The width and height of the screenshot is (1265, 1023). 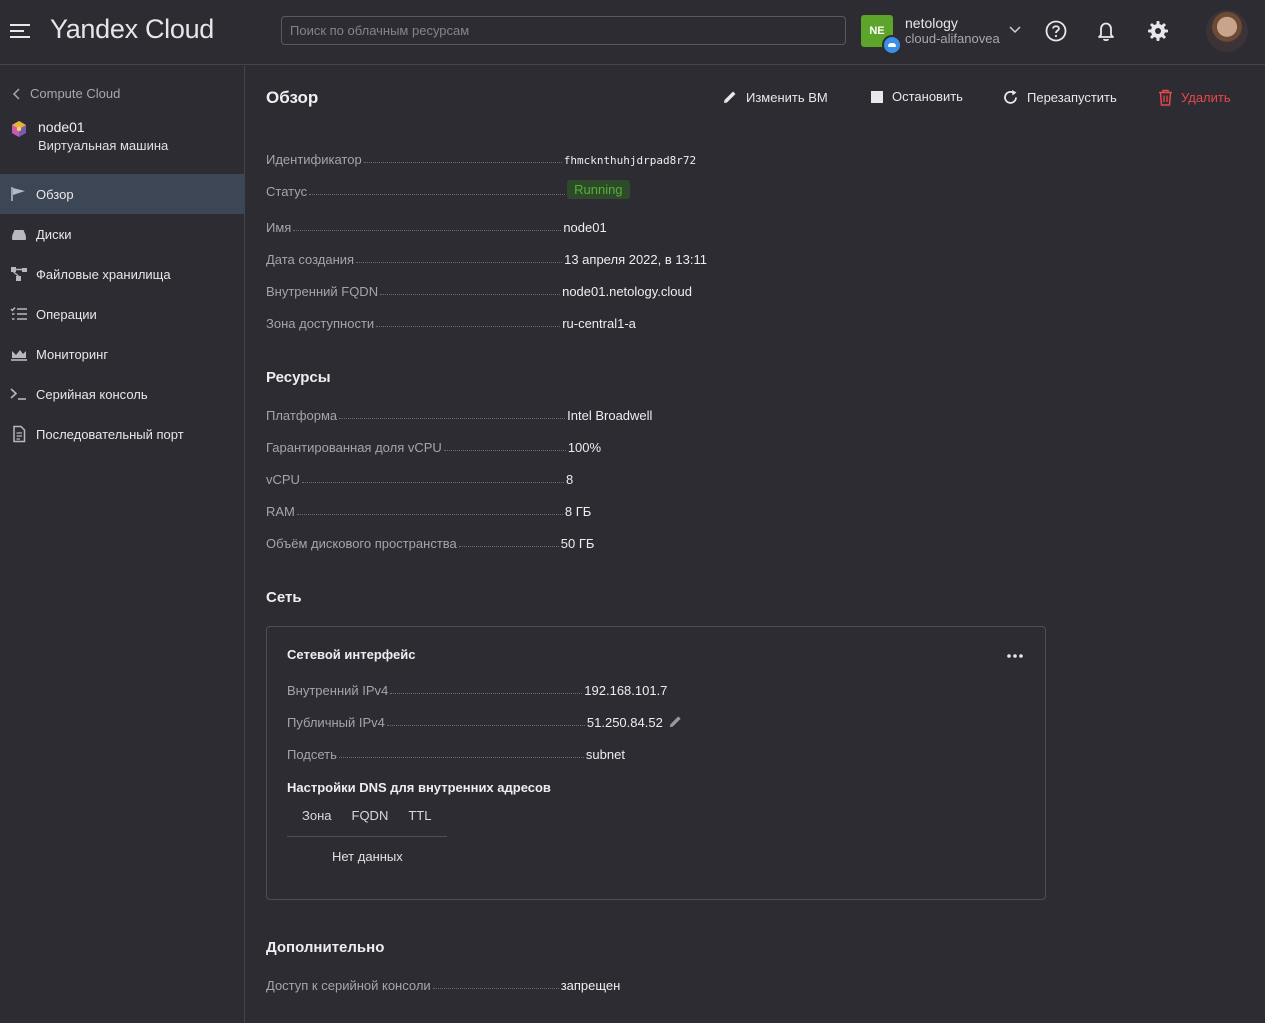 I want to click on info-row-public-ipv4: Публичный IPv4 51.250.84.52, so click(x=637, y=721).